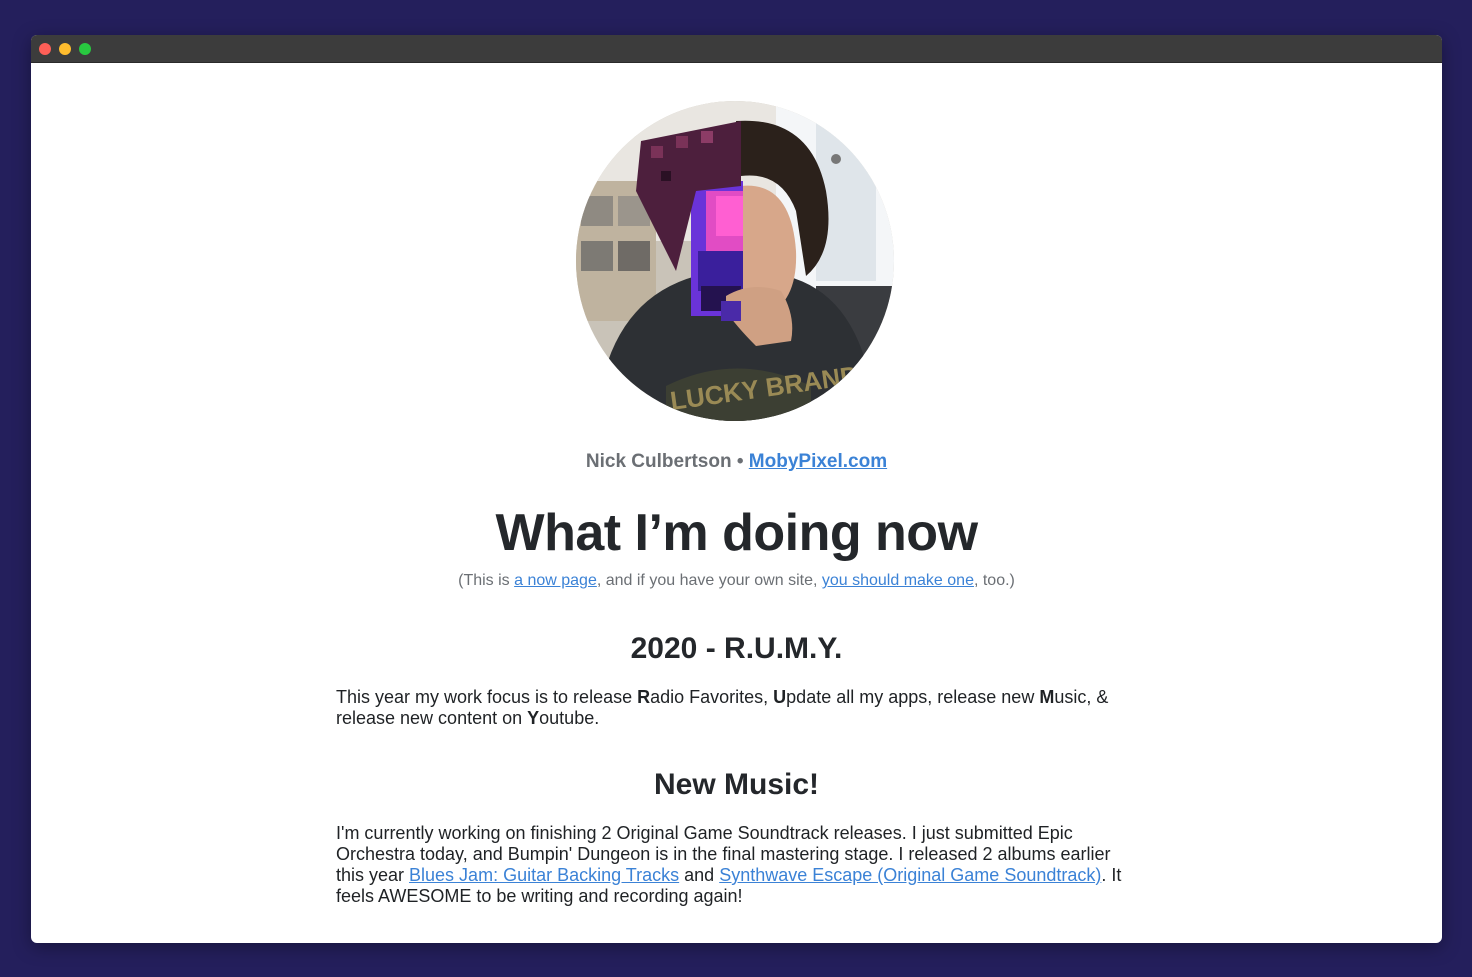  What do you see at coordinates (712, 697) in the screenshot?
I see `paragraph-text: adio Favorites,` at bounding box center [712, 697].